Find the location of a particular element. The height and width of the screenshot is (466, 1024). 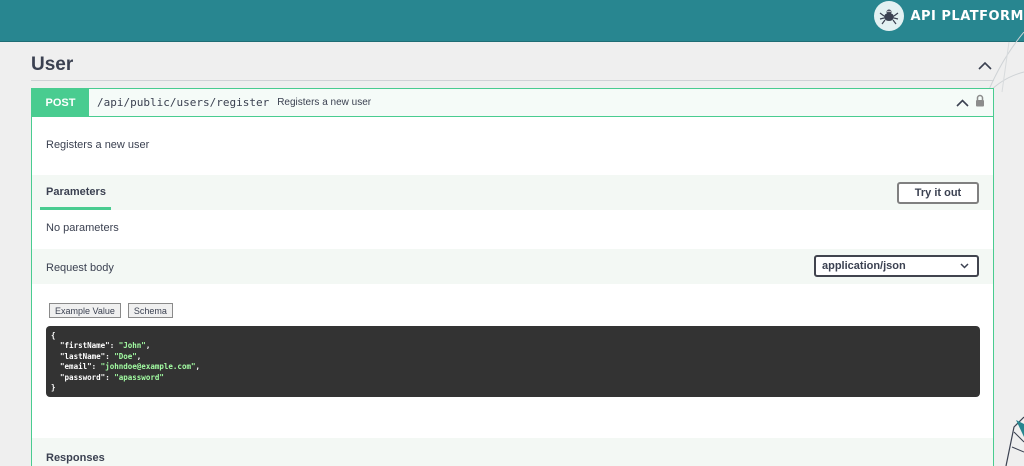

brand: API PLATFORM is located at coordinates (949, 16).